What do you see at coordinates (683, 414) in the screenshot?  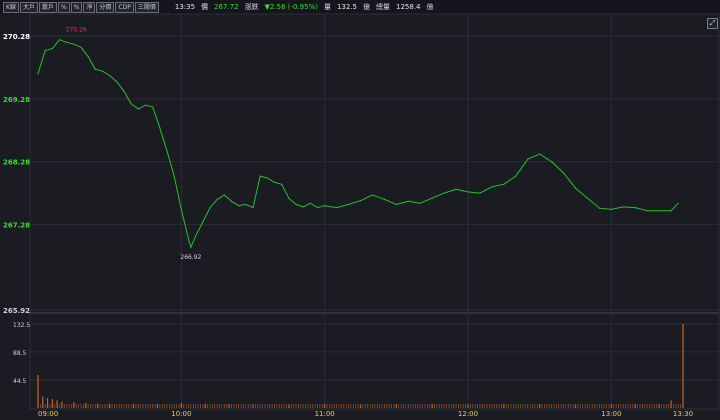 I see `time-tick-label: 13:30` at bounding box center [683, 414].